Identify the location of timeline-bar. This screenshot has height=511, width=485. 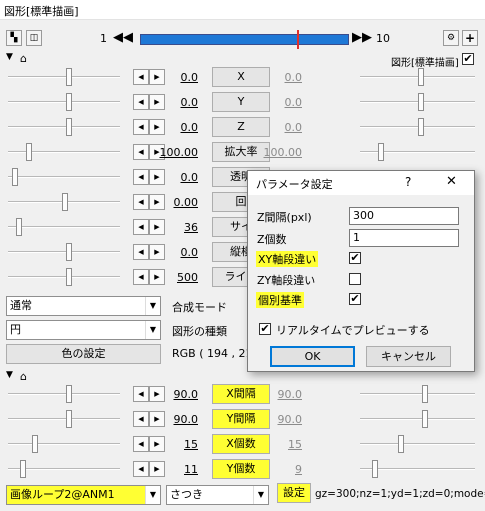
(244, 39).